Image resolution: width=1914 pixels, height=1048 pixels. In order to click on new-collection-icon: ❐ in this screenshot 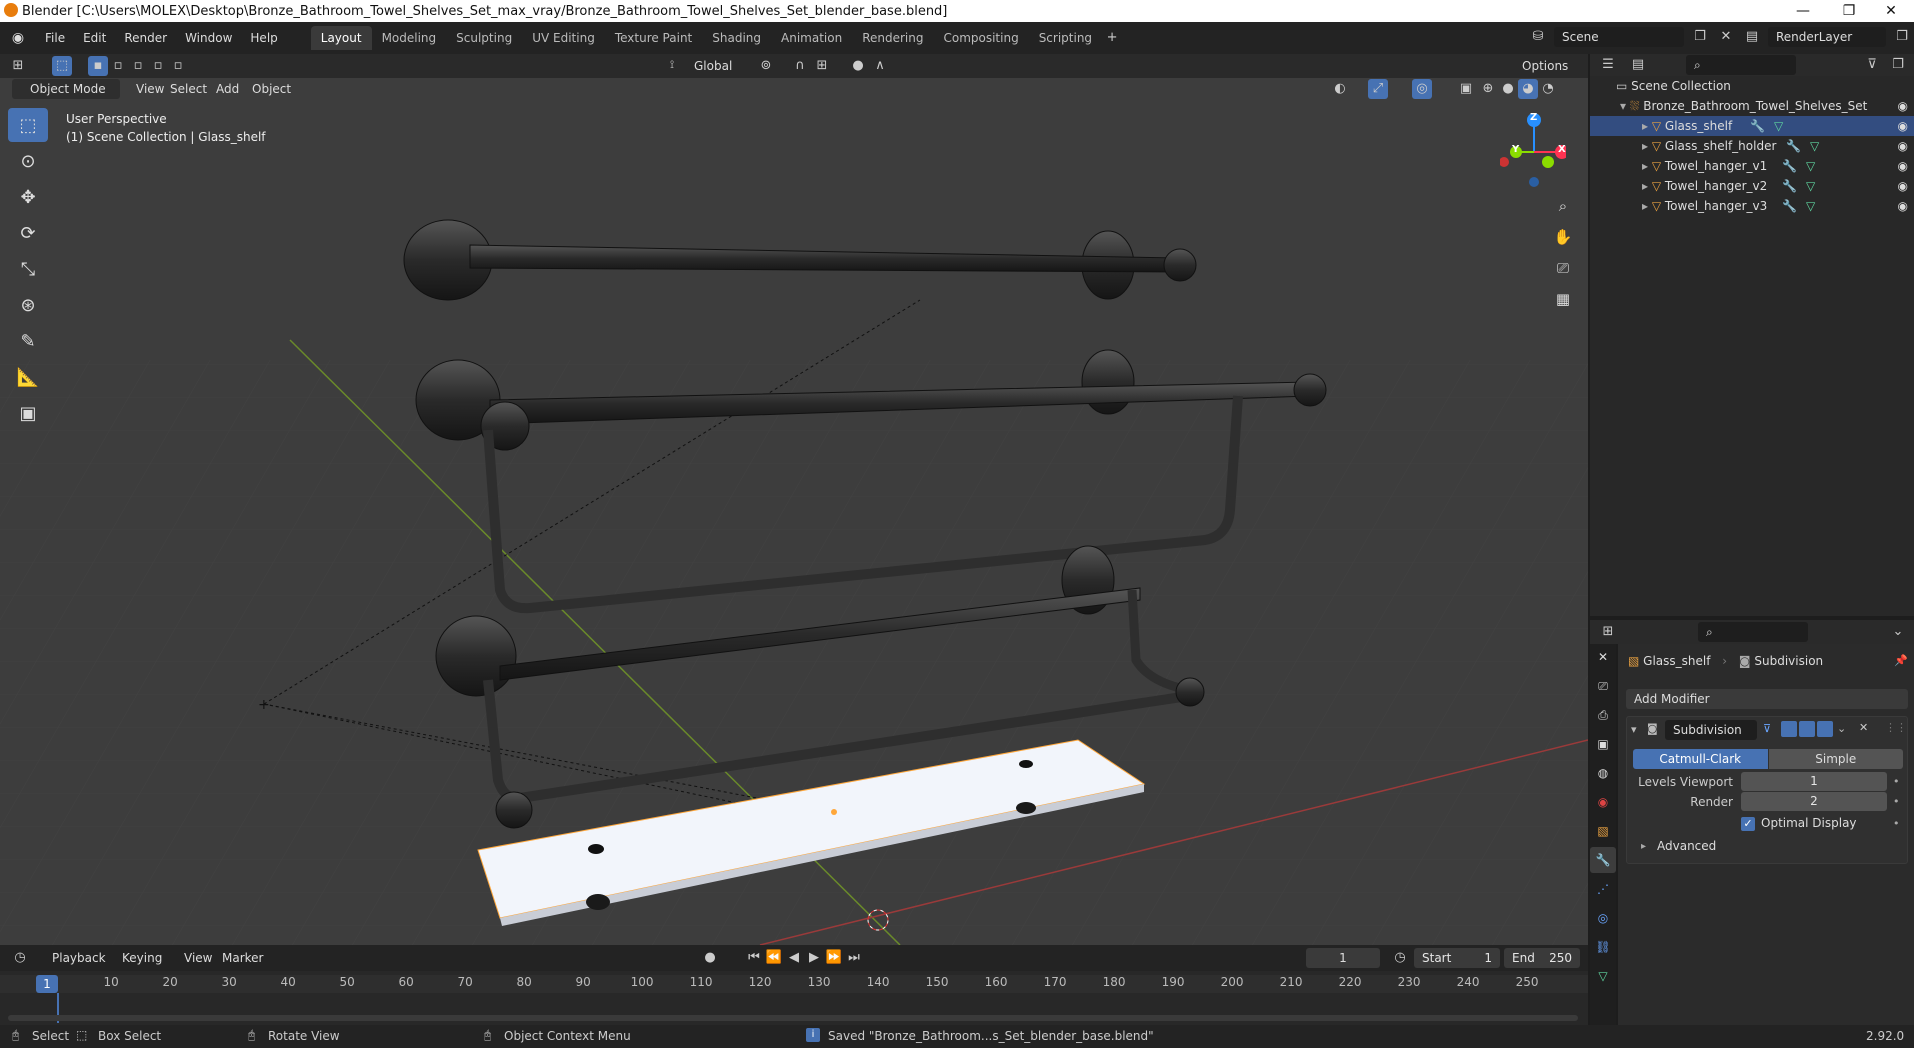, I will do `click(1898, 65)`.